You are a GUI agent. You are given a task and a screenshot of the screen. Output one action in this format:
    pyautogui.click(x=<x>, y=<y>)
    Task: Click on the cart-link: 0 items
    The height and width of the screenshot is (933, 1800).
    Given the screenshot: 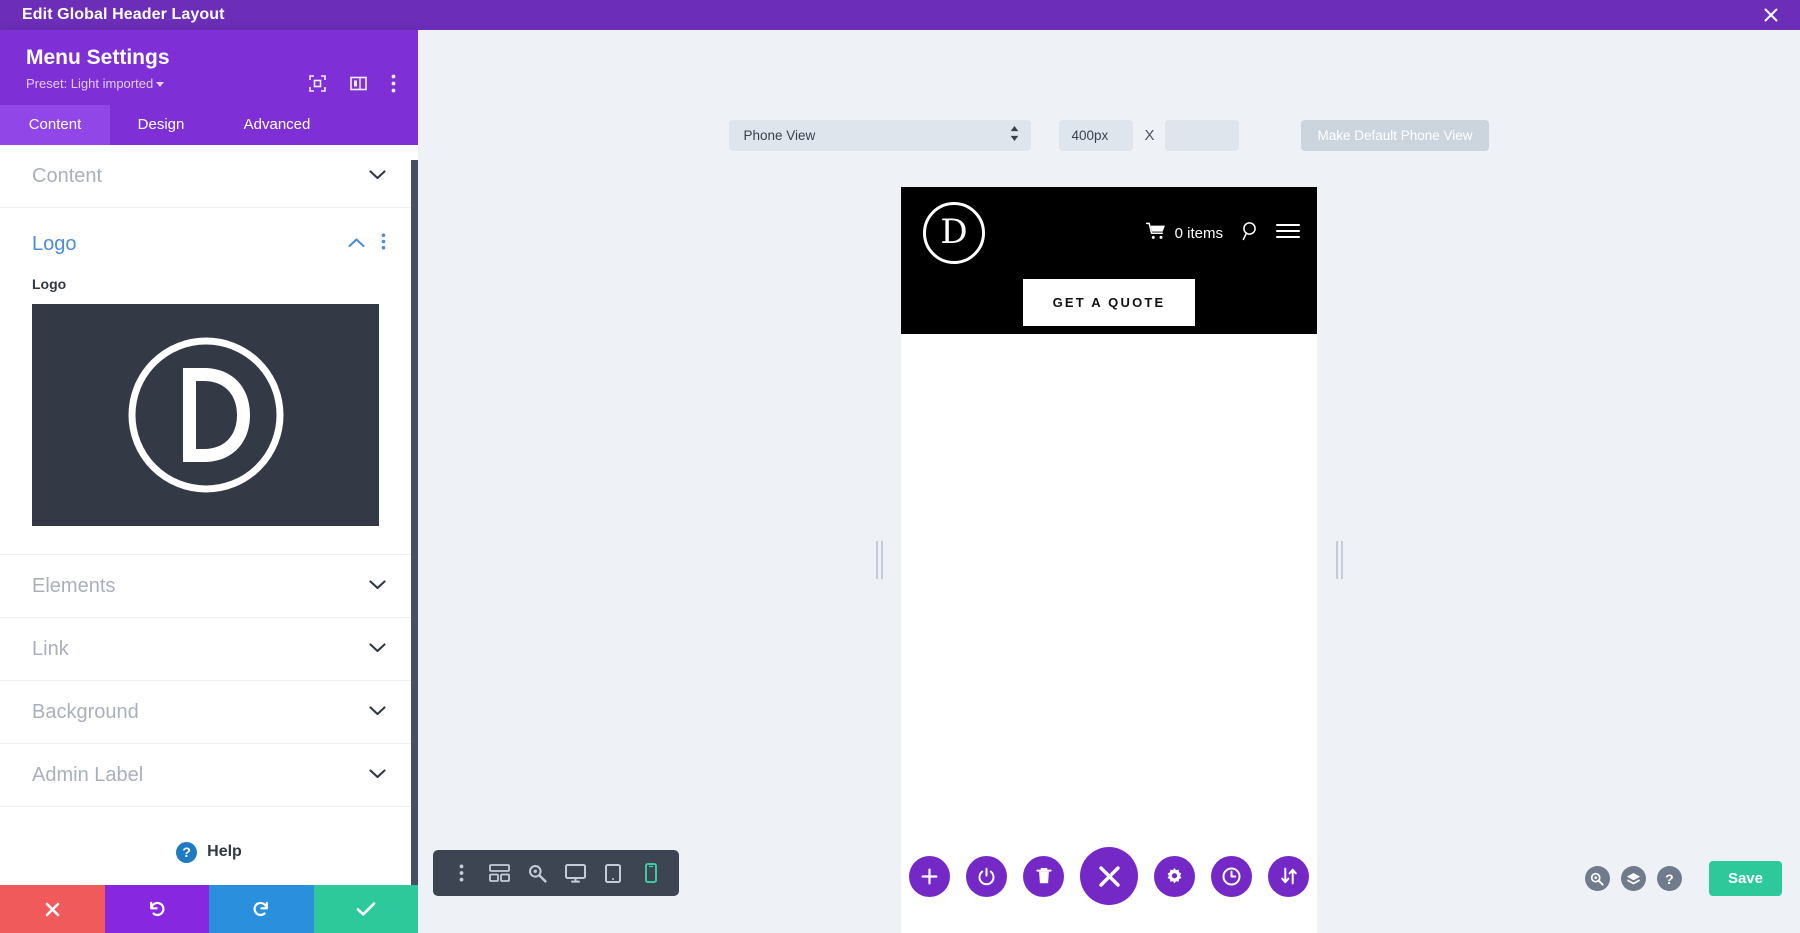 What is the action you would take?
    pyautogui.click(x=1184, y=233)
    